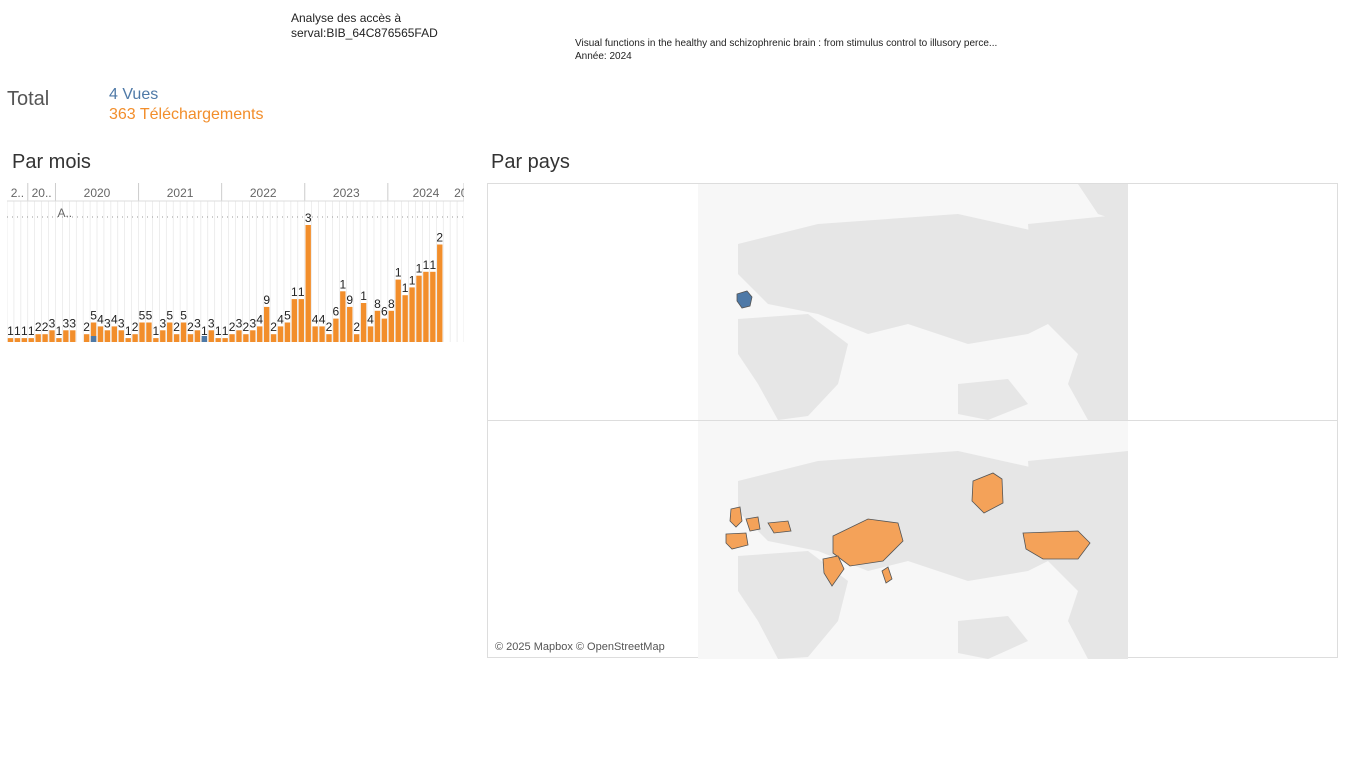  Describe the element at coordinates (51, 162) in the screenshot. I see `by-month-heading: Par mois` at that location.